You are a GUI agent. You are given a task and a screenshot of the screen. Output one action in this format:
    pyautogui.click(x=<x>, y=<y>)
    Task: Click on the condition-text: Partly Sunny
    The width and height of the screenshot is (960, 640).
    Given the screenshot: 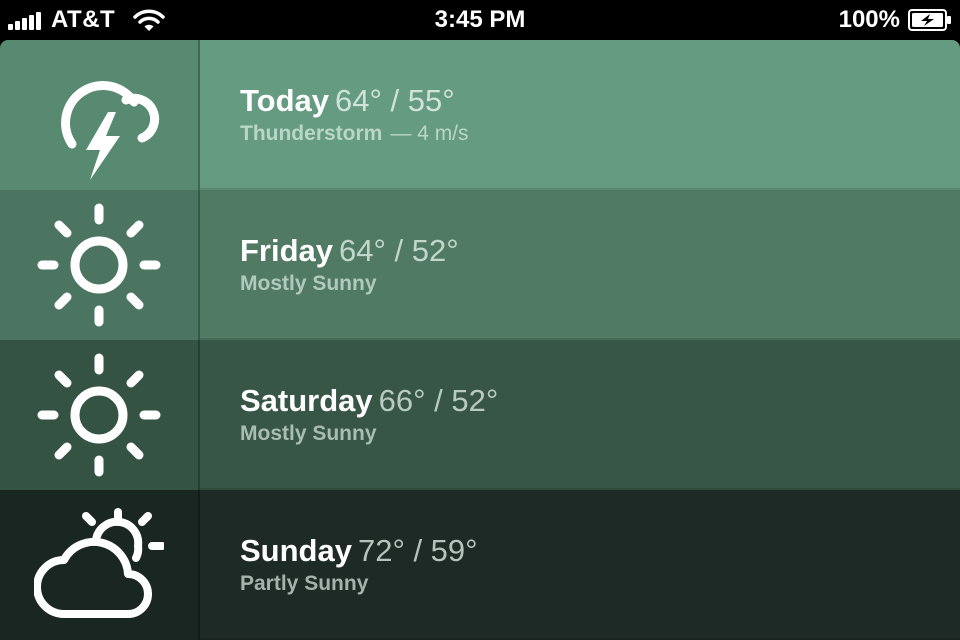 What is the action you would take?
    pyautogui.click(x=304, y=583)
    